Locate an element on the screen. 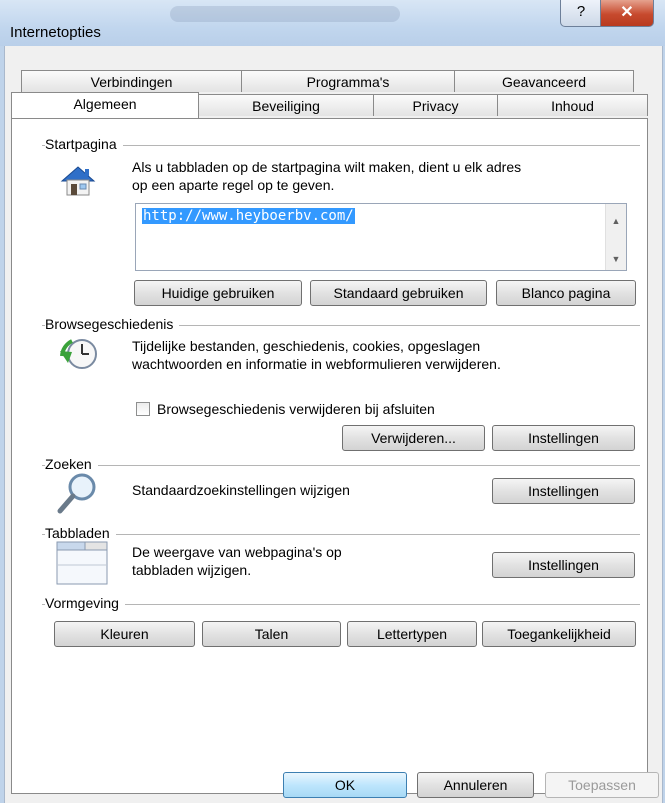 The height and width of the screenshot is (803, 665). vormgeving-label: Vormgeving is located at coordinates (85, 603).